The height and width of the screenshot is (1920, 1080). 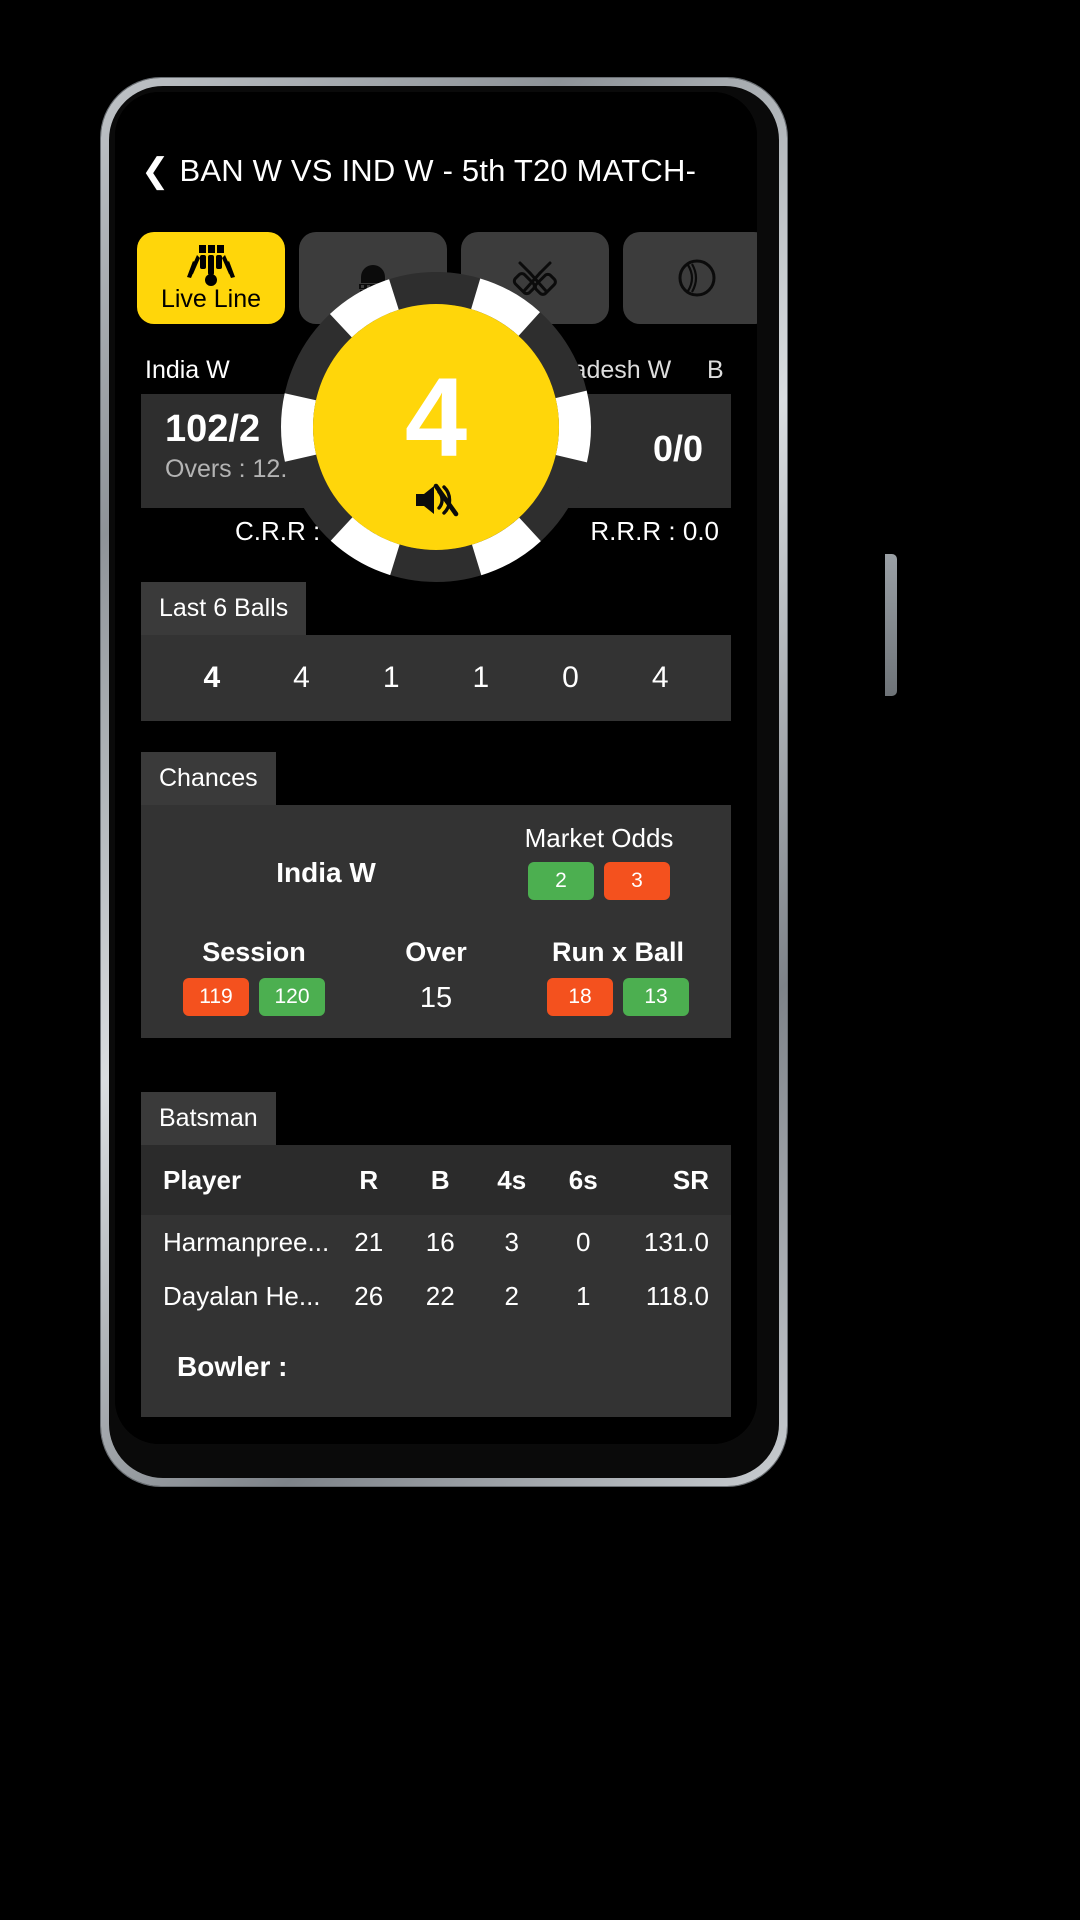 I want to click on score-right-runs: 0/0, so click(x=677, y=448).